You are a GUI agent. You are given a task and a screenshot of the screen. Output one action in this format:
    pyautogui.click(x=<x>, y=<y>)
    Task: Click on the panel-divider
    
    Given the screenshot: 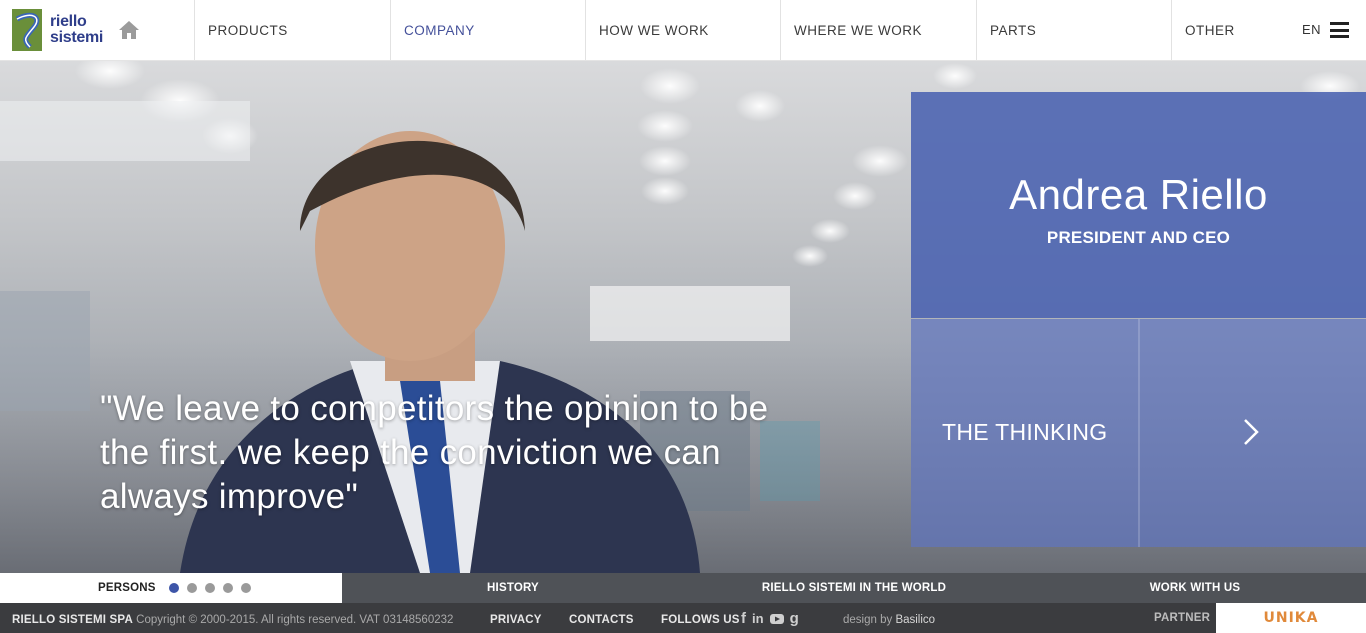 What is the action you would take?
    pyautogui.click(x=1139, y=433)
    